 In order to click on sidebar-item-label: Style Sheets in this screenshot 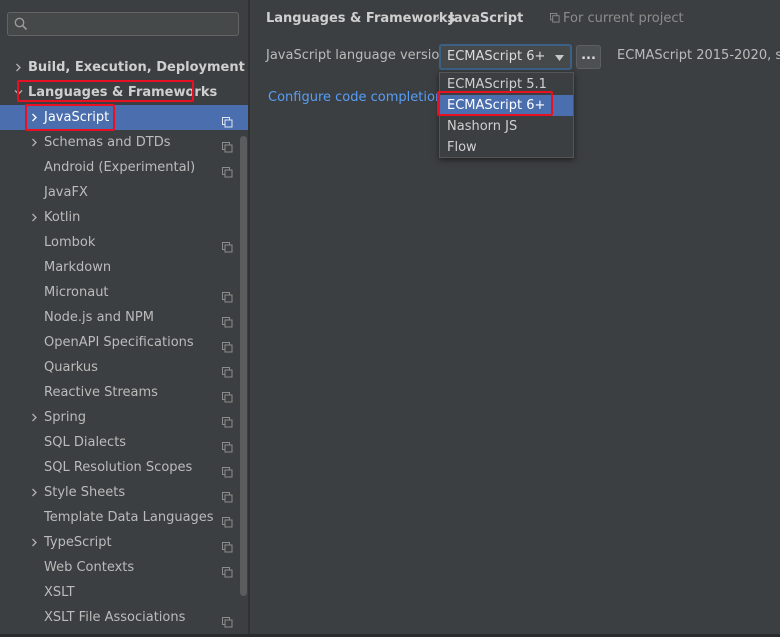, I will do `click(85, 492)`.